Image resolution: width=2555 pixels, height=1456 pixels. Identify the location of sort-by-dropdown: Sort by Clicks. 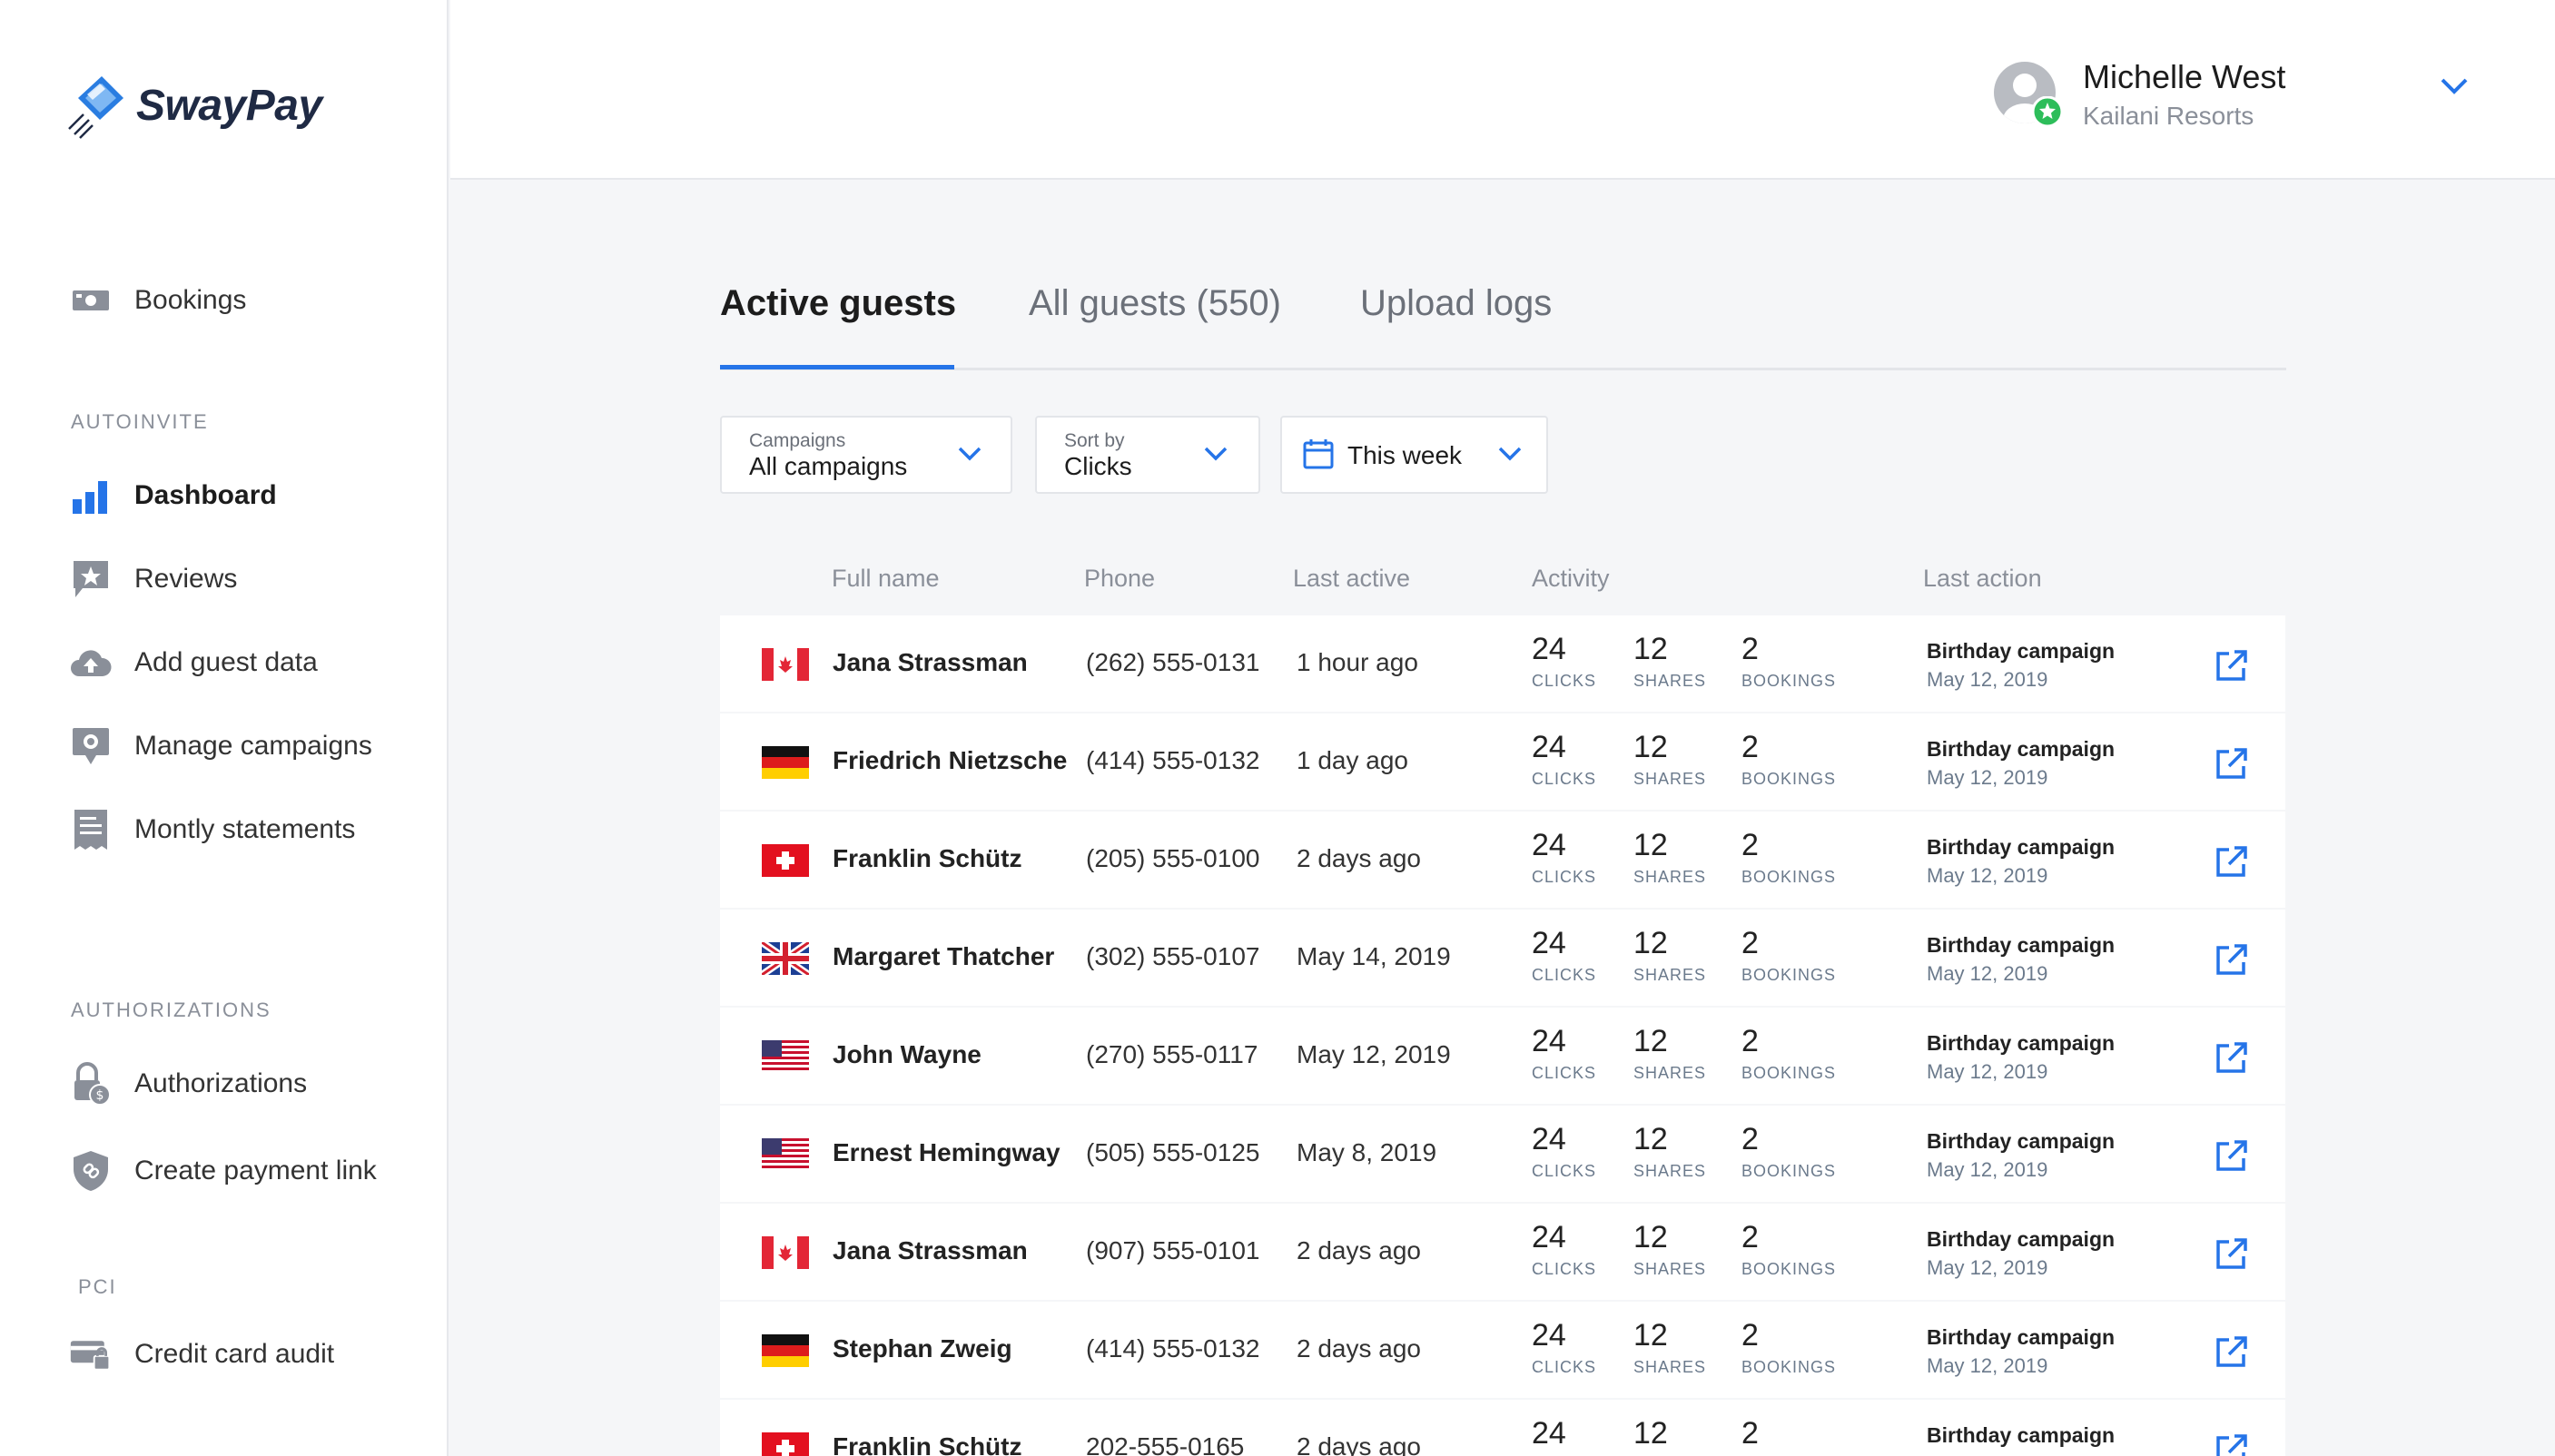
(1147, 455).